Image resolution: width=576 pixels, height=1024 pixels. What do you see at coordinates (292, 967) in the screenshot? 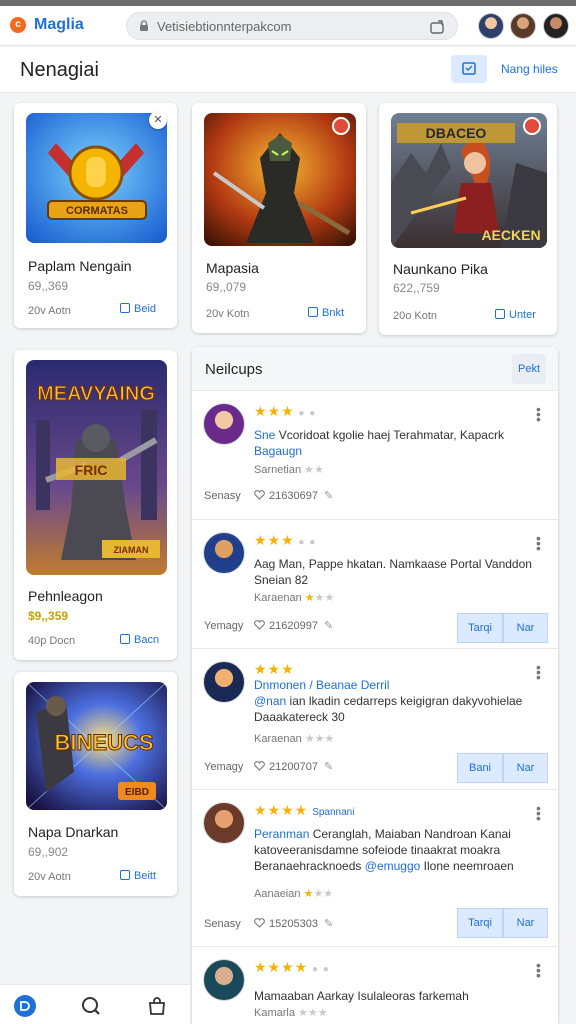
I see `rating-stars: ★★★★ ● ●` at bounding box center [292, 967].